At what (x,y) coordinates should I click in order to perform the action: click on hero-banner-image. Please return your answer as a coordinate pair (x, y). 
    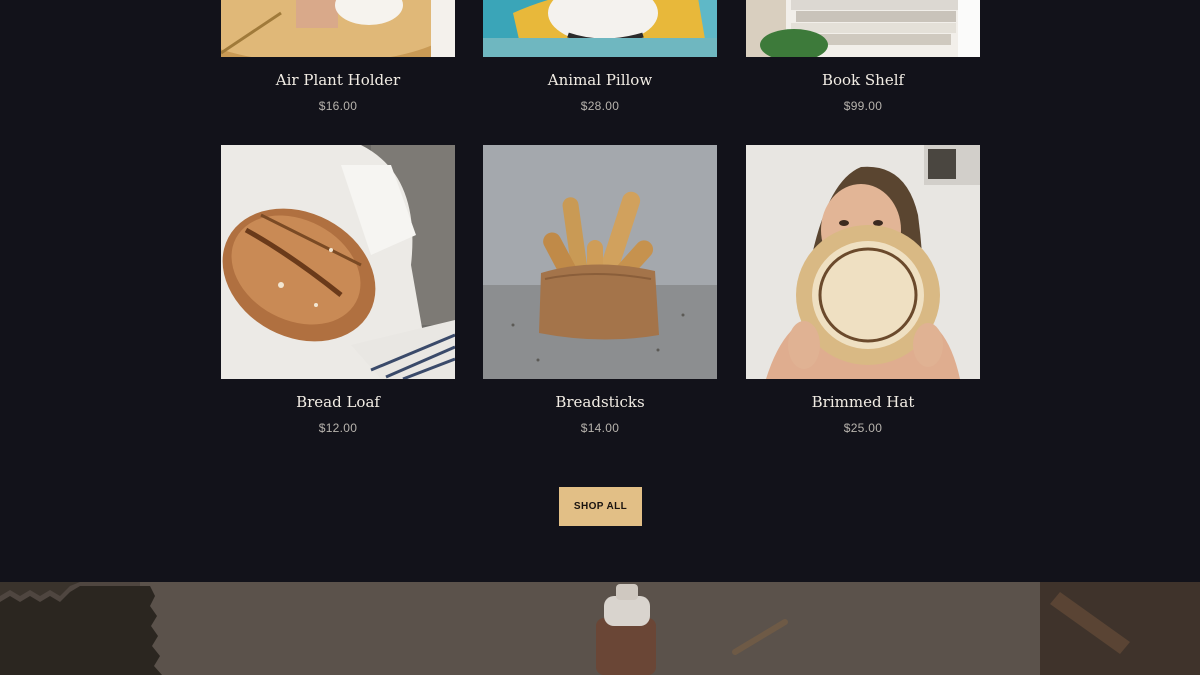
    Looking at the image, I should click on (600, 628).